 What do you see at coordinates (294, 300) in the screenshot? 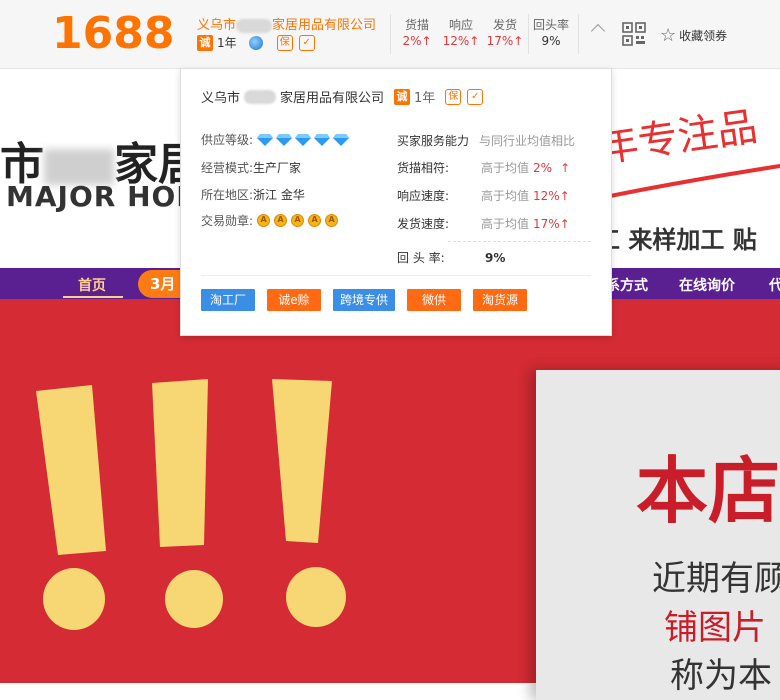
I see `tag-chengeshe: 诚e赊` at bounding box center [294, 300].